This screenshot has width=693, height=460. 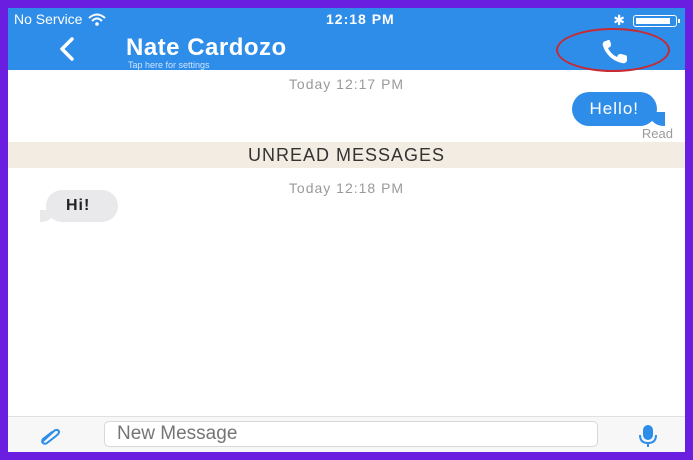 What do you see at coordinates (169, 65) in the screenshot?
I see `settings-hint: Tap here for settings` at bounding box center [169, 65].